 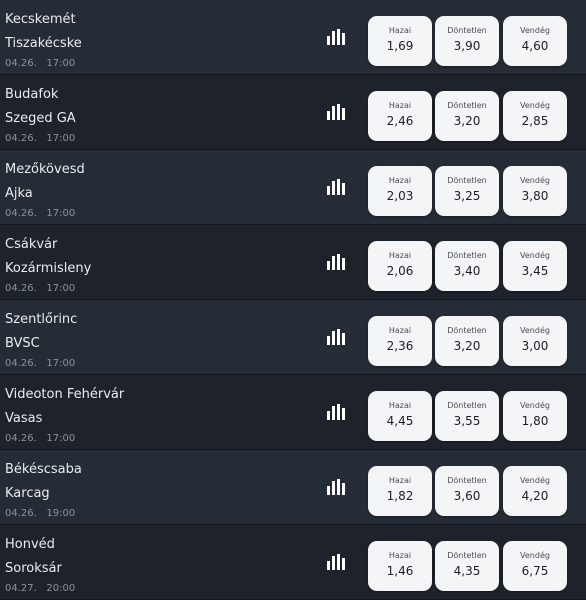 What do you see at coordinates (65, 394) in the screenshot?
I see `home-team-name: Videoton Fehérvár` at bounding box center [65, 394].